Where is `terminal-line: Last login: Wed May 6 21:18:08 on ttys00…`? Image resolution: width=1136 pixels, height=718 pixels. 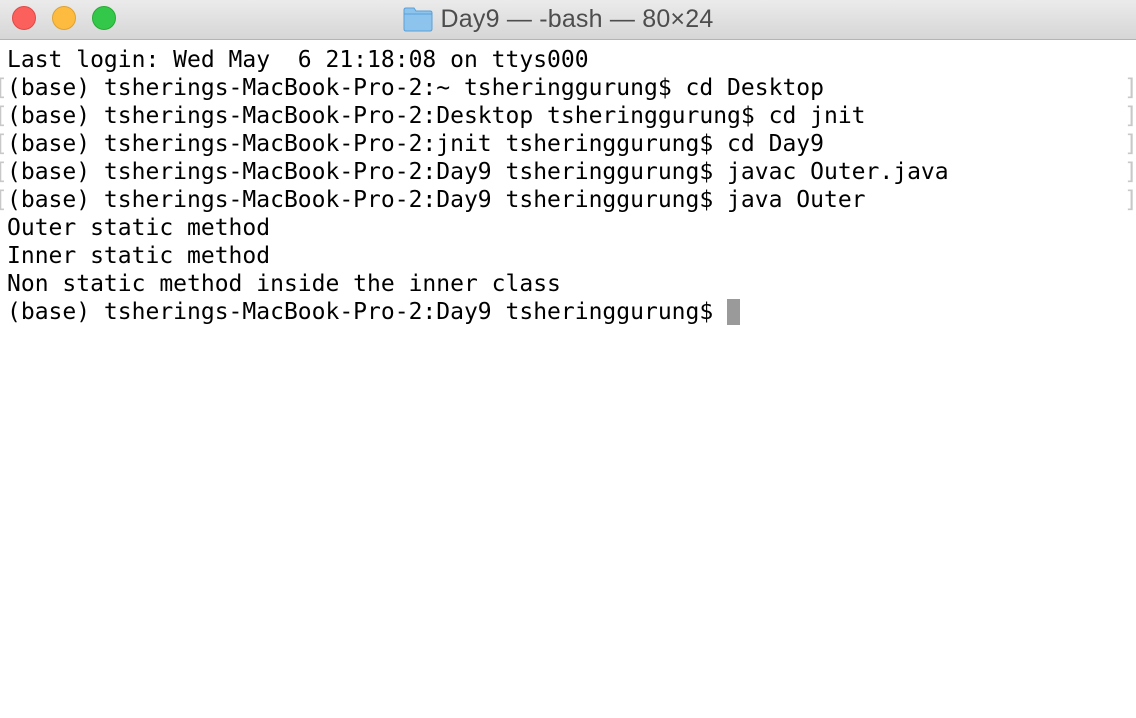 terminal-line: Last login: Wed May 6 21:18:08 on ttys00… is located at coordinates (298, 60).